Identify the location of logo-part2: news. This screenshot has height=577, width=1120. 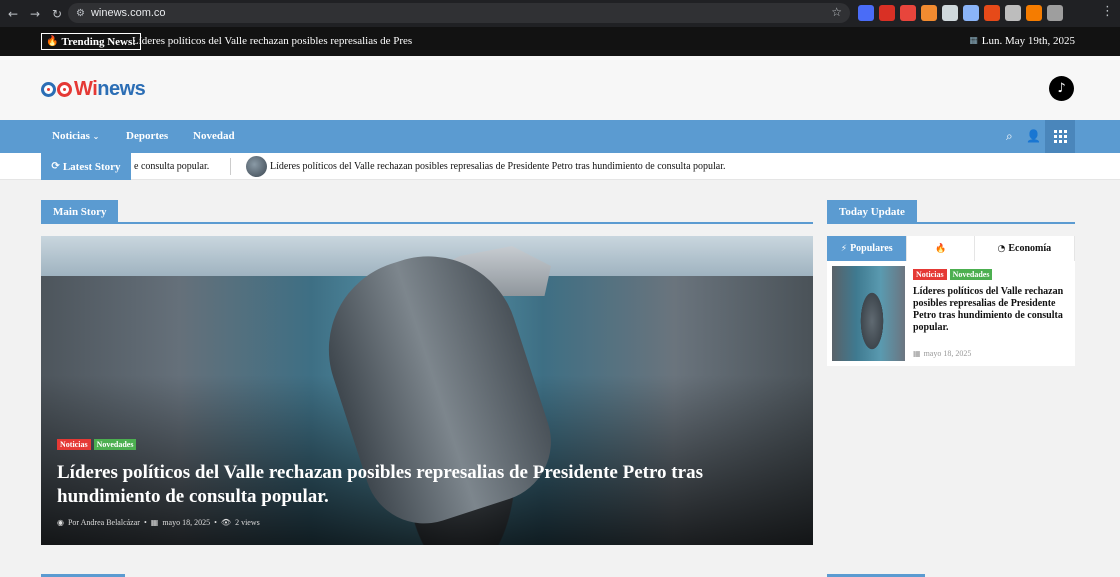
(121, 89).